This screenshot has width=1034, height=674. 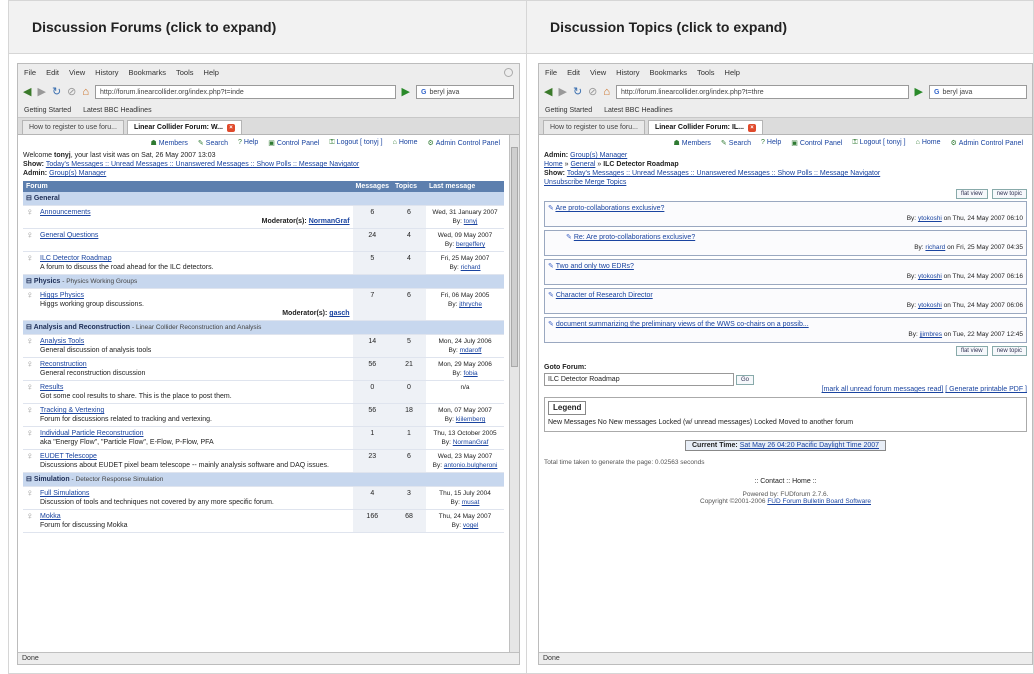 What do you see at coordinates (595, 266) in the screenshot?
I see `post-title: Two and only two EDRs?` at bounding box center [595, 266].